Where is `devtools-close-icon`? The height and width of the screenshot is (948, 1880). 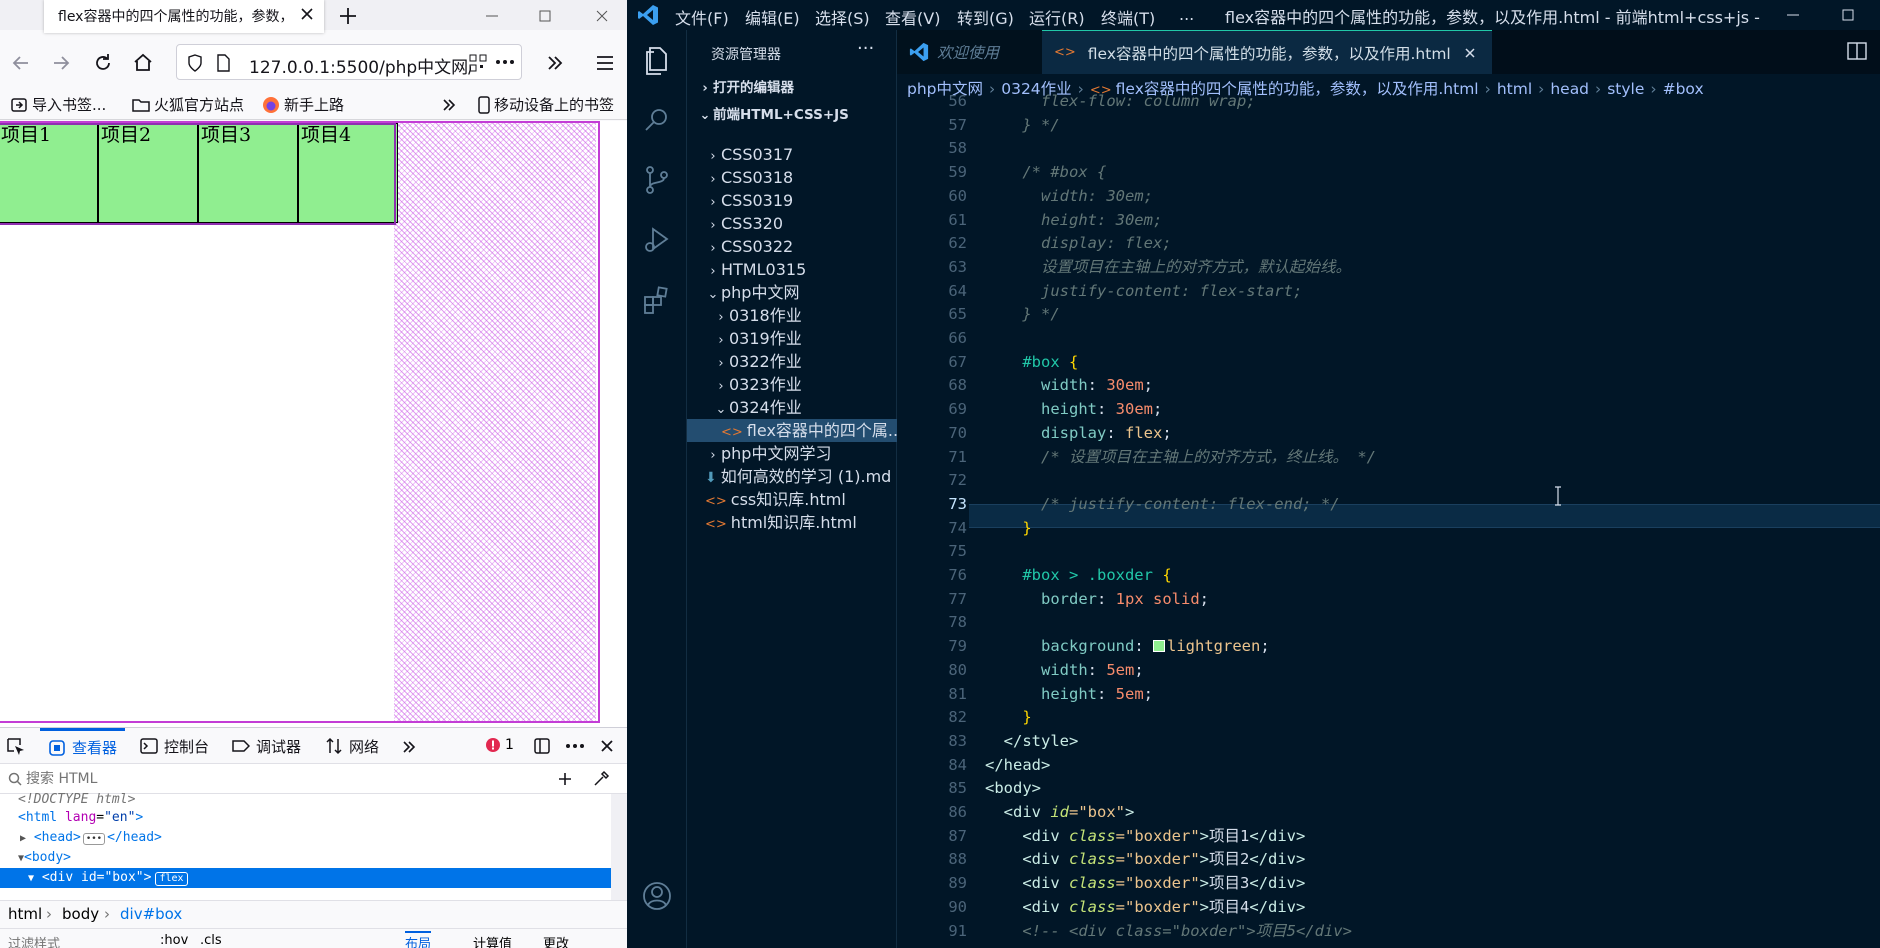
devtools-close-icon is located at coordinates (607, 746).